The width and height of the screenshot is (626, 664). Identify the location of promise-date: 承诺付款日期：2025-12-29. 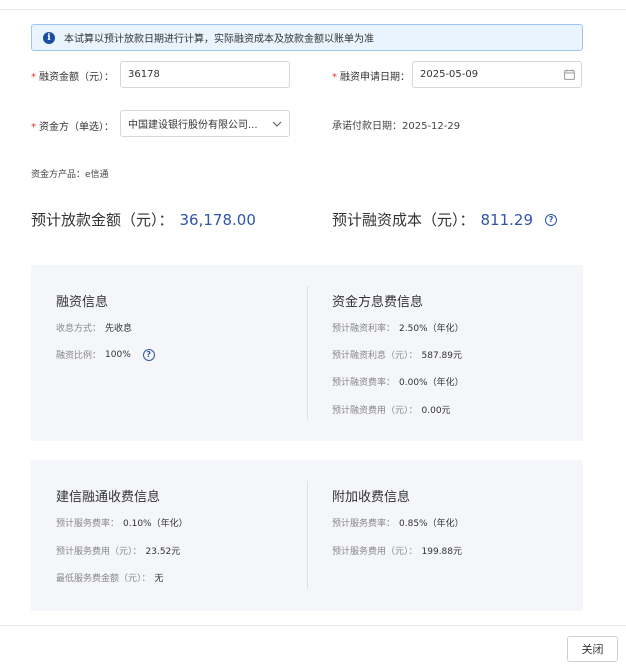
(396, 126).